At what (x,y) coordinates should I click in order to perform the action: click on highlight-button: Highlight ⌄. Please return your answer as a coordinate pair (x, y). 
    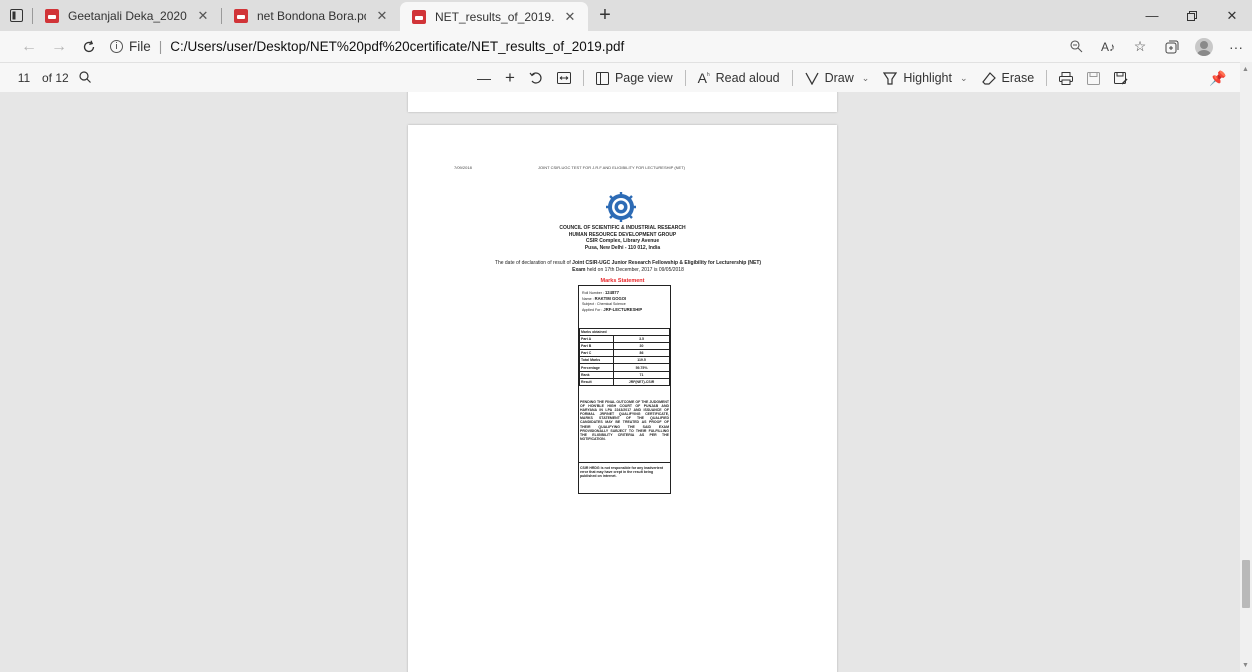
    Looking at the image, I should click on (925, 78).